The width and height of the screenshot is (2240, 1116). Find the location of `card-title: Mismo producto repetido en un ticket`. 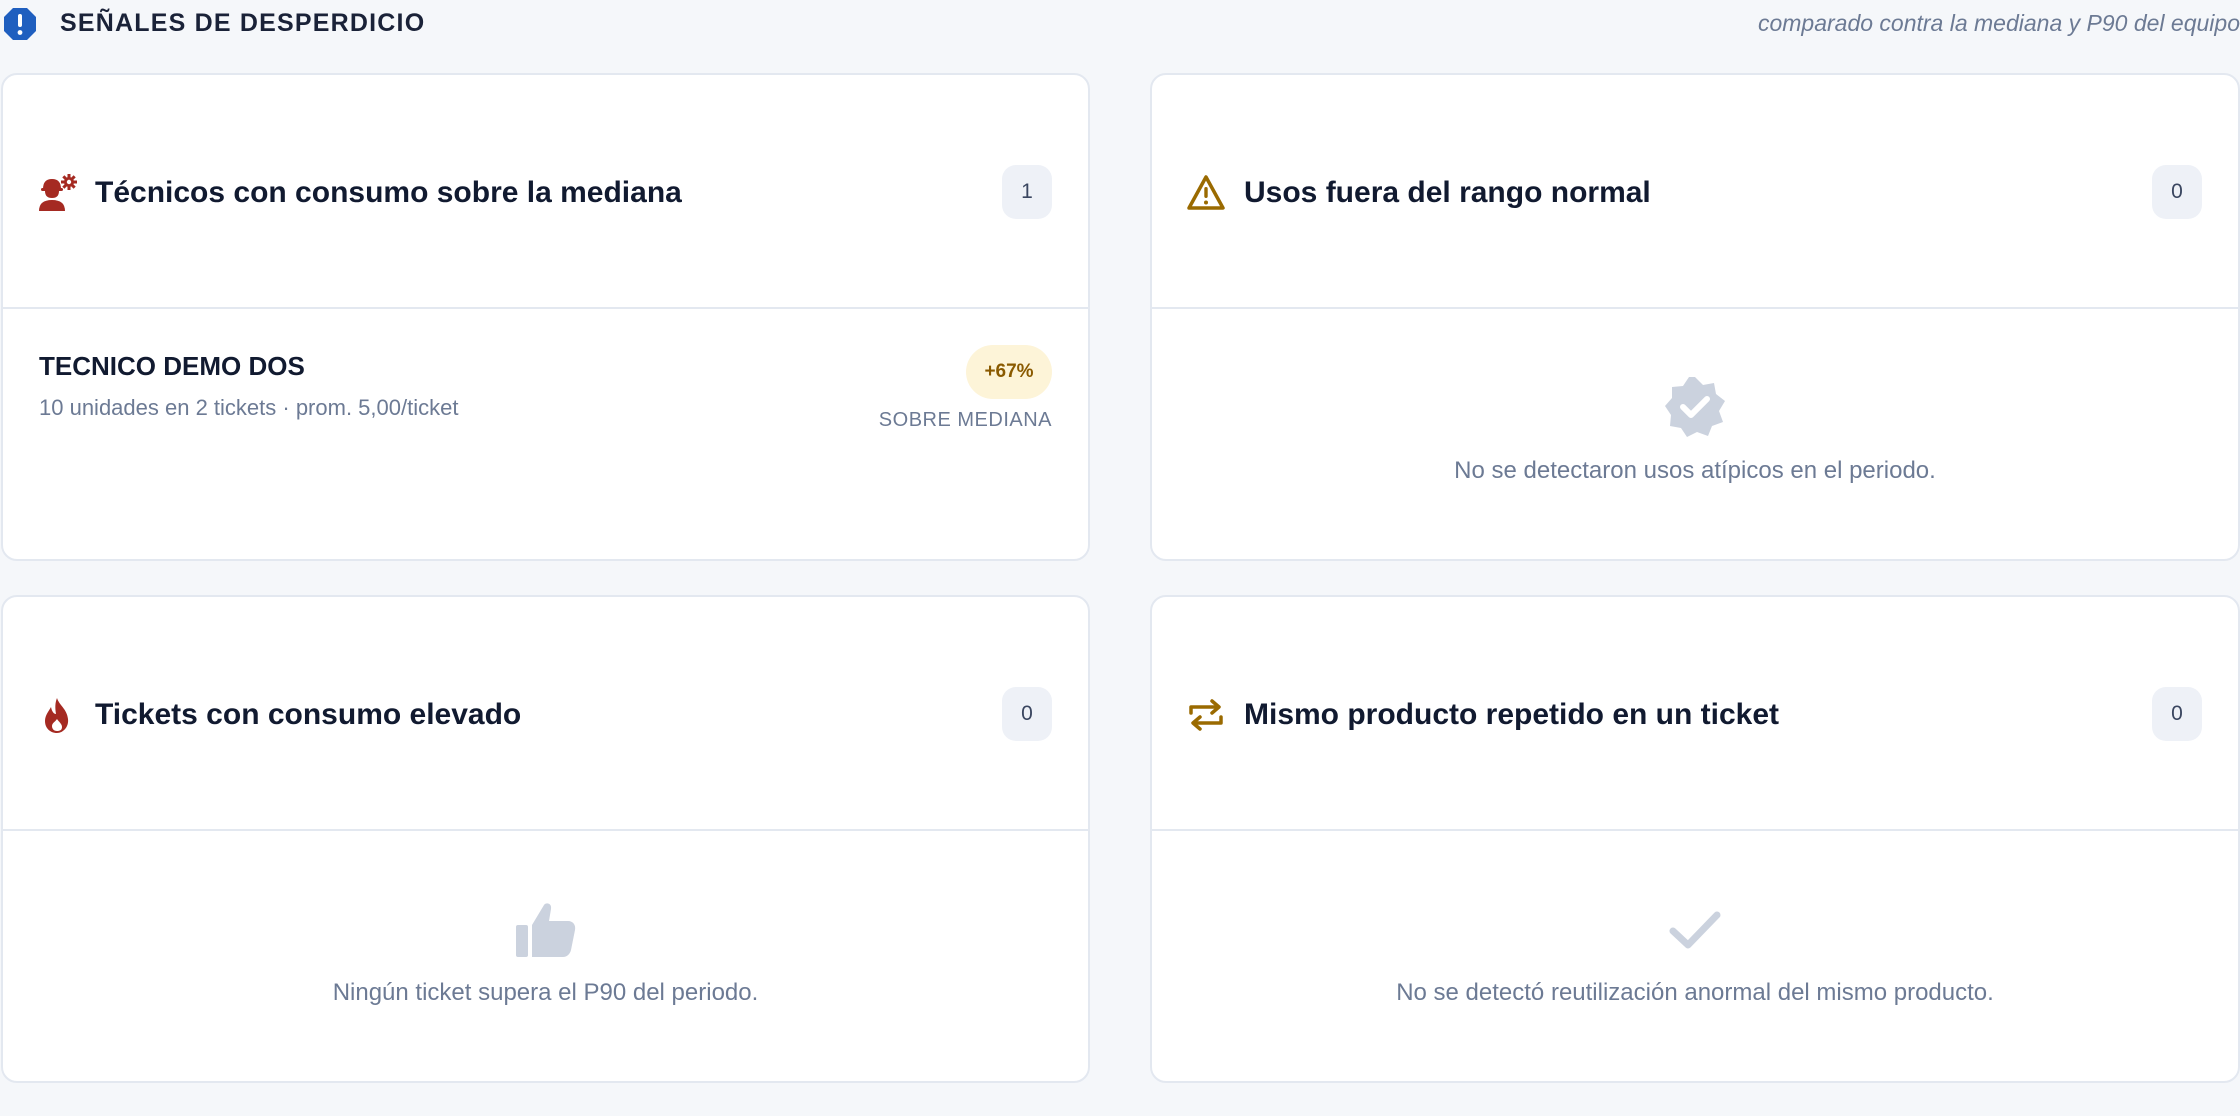

card-title: Mismo producto repetido en un ticket is located at coordinates (1512, 714).